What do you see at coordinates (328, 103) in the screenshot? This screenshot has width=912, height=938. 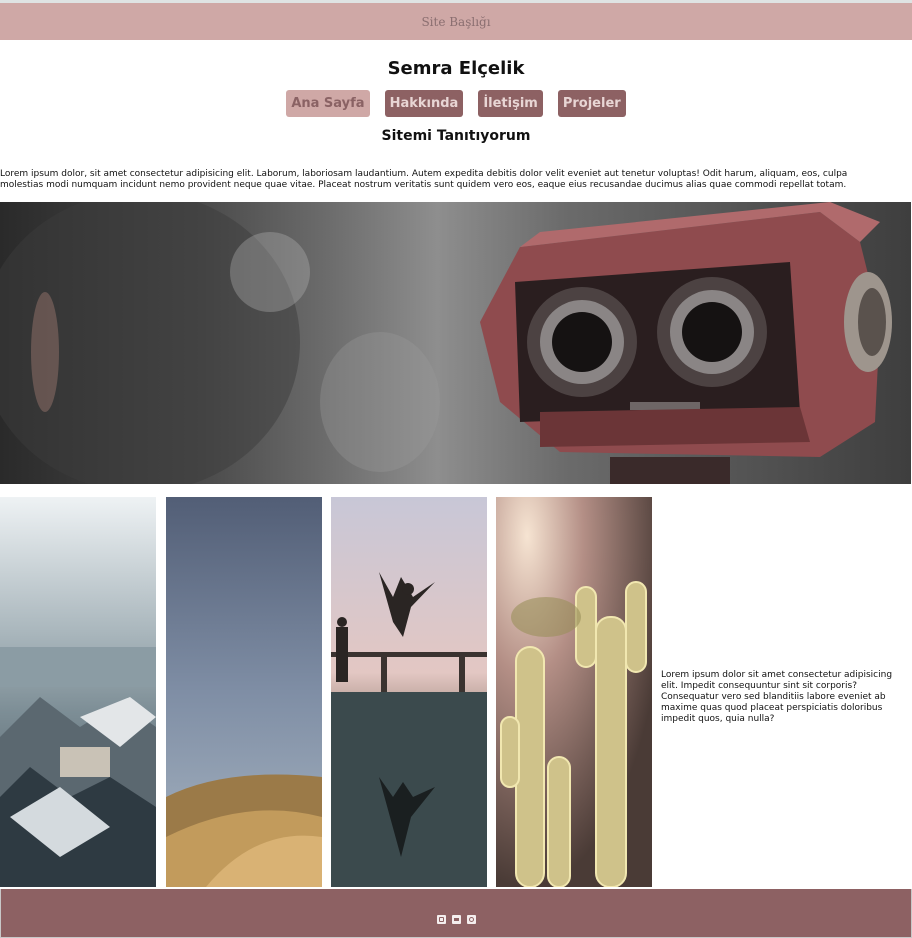 I see `nav-home: Ana Sayfa` at bounding box center [328, 103].